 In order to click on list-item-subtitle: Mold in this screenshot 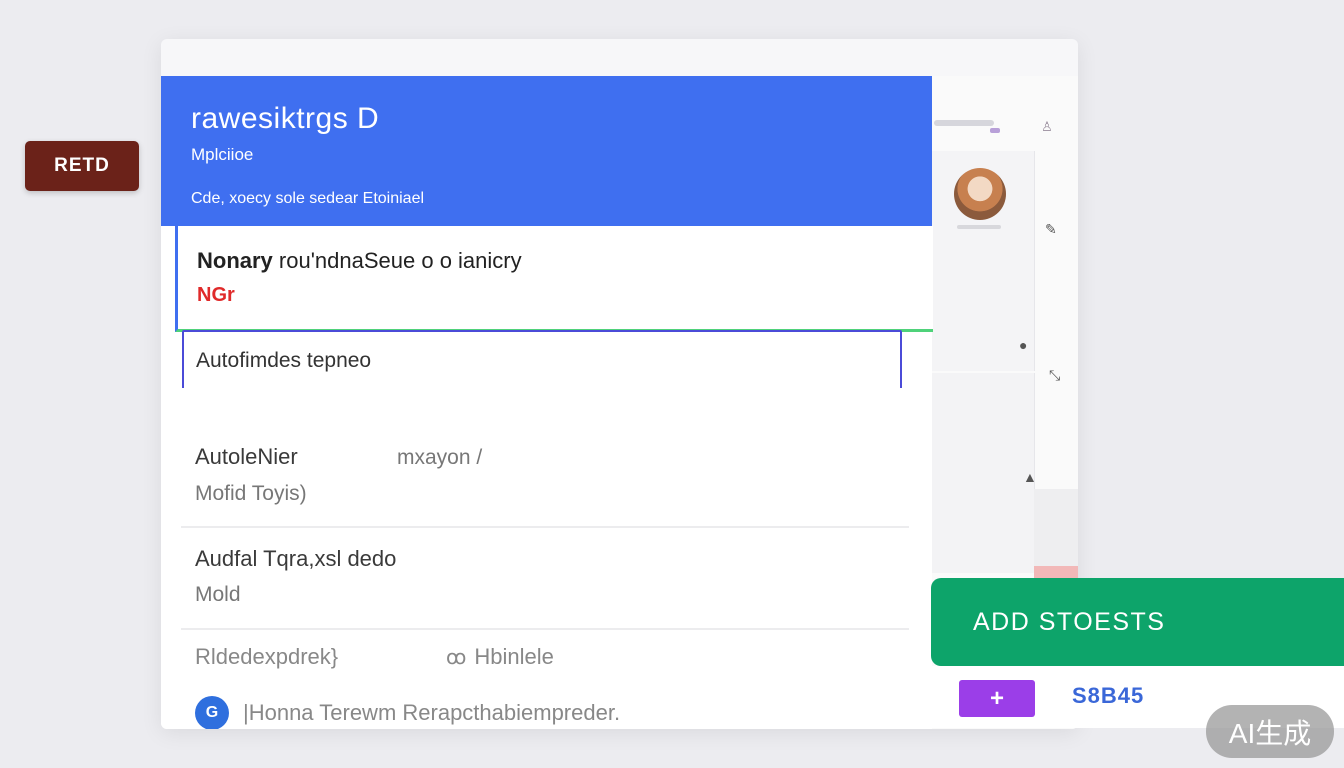, I will do `click(218, 594)`.